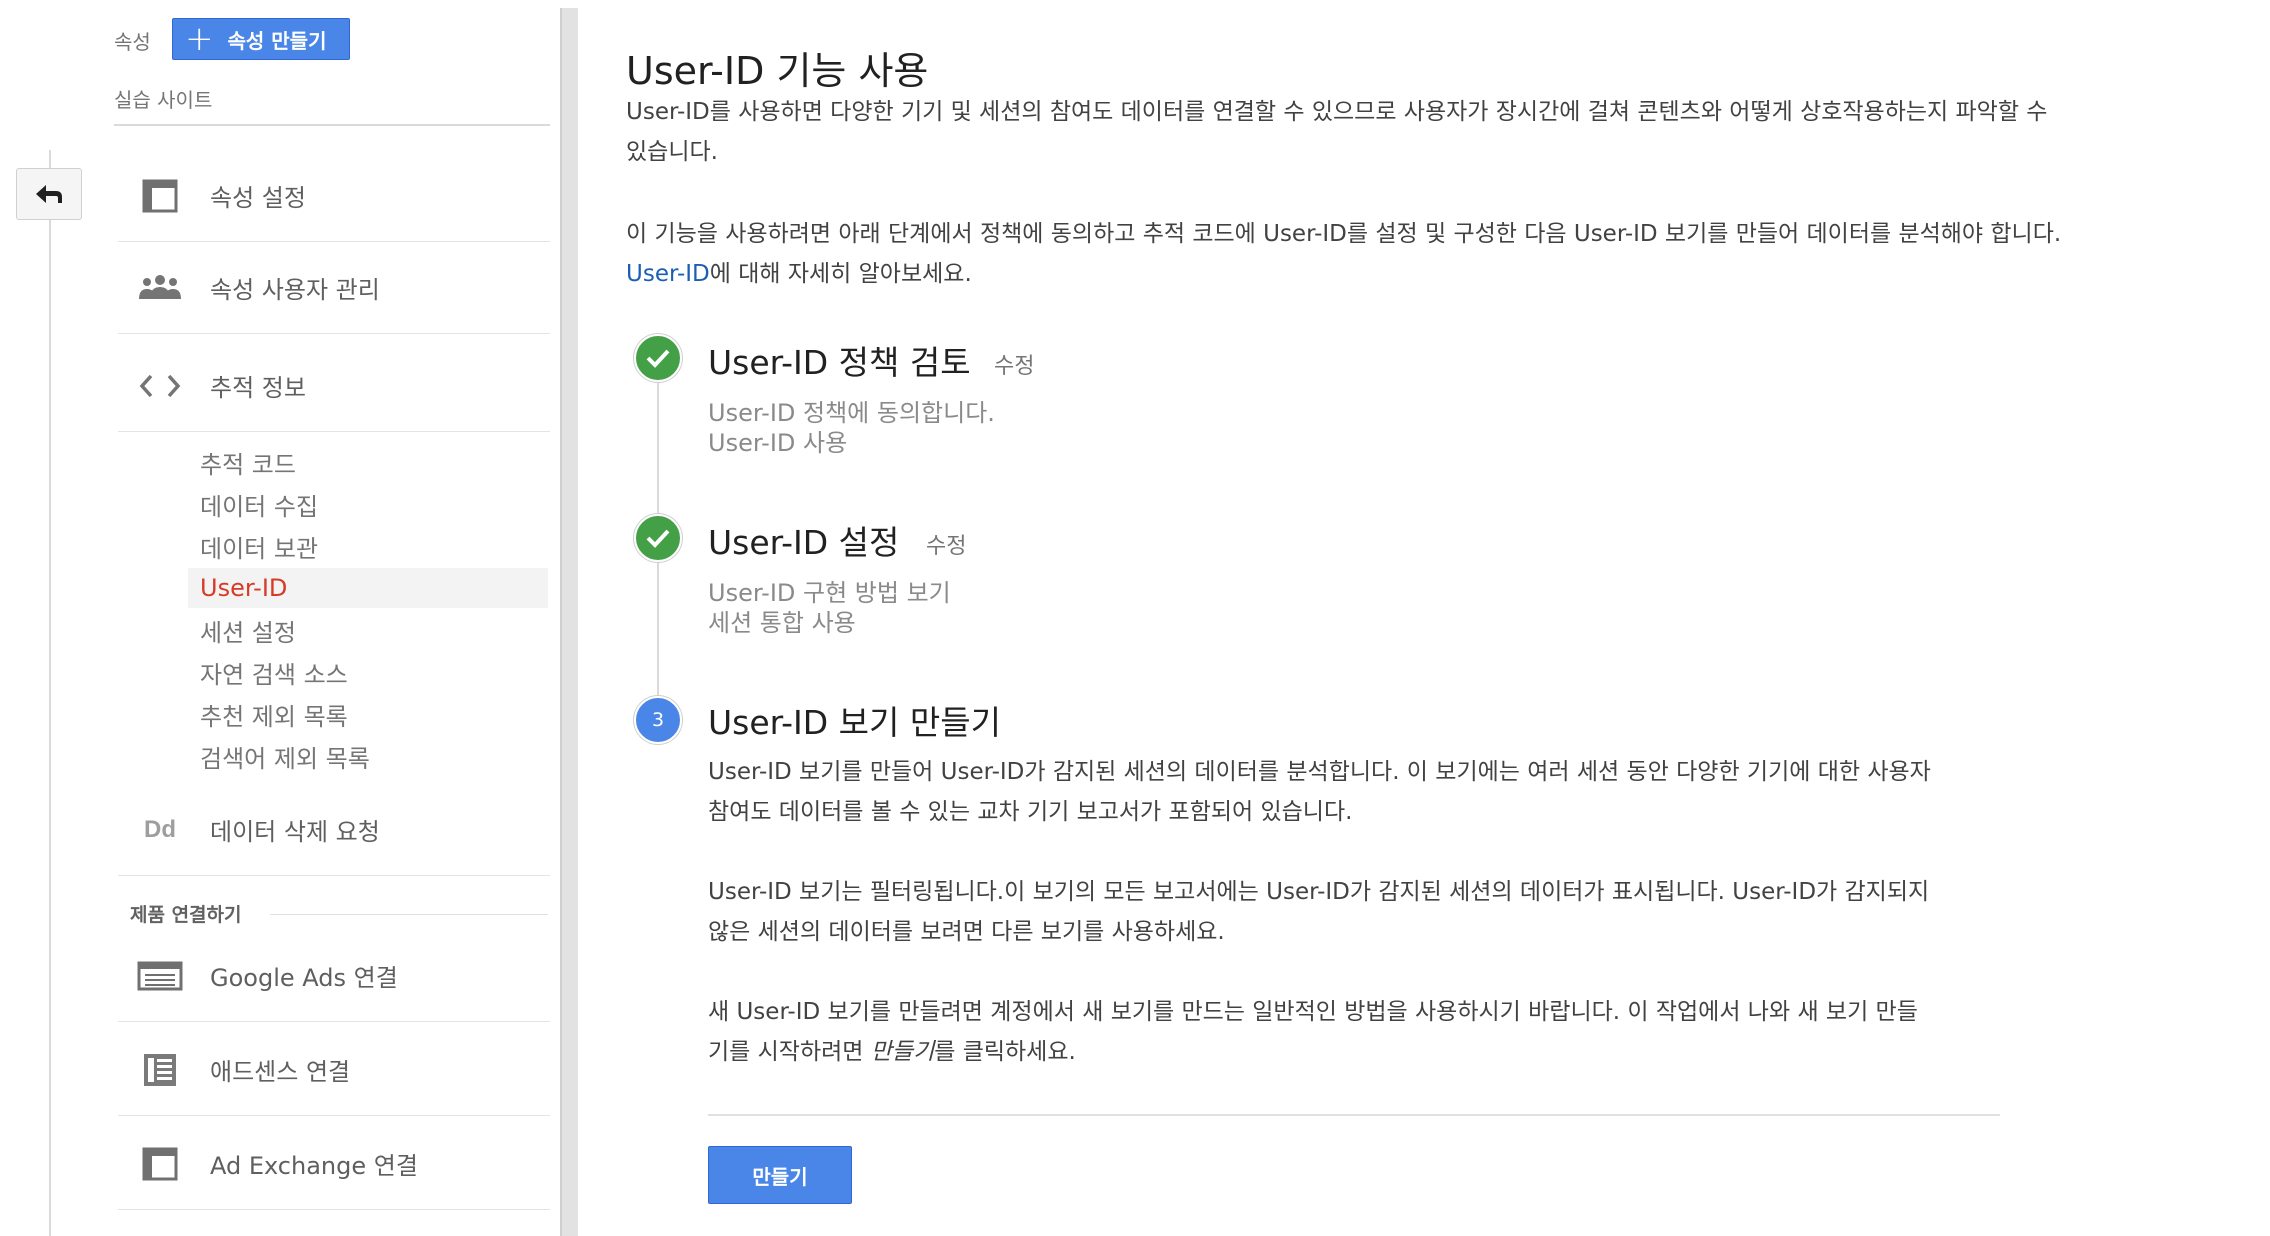 The width and height of the screenshot is (2270, 1236). What do you see at coordinates (277, 40) in the screenshot?
I see `create-property-label: 속성 만들기` at bounding box center [277, 40].